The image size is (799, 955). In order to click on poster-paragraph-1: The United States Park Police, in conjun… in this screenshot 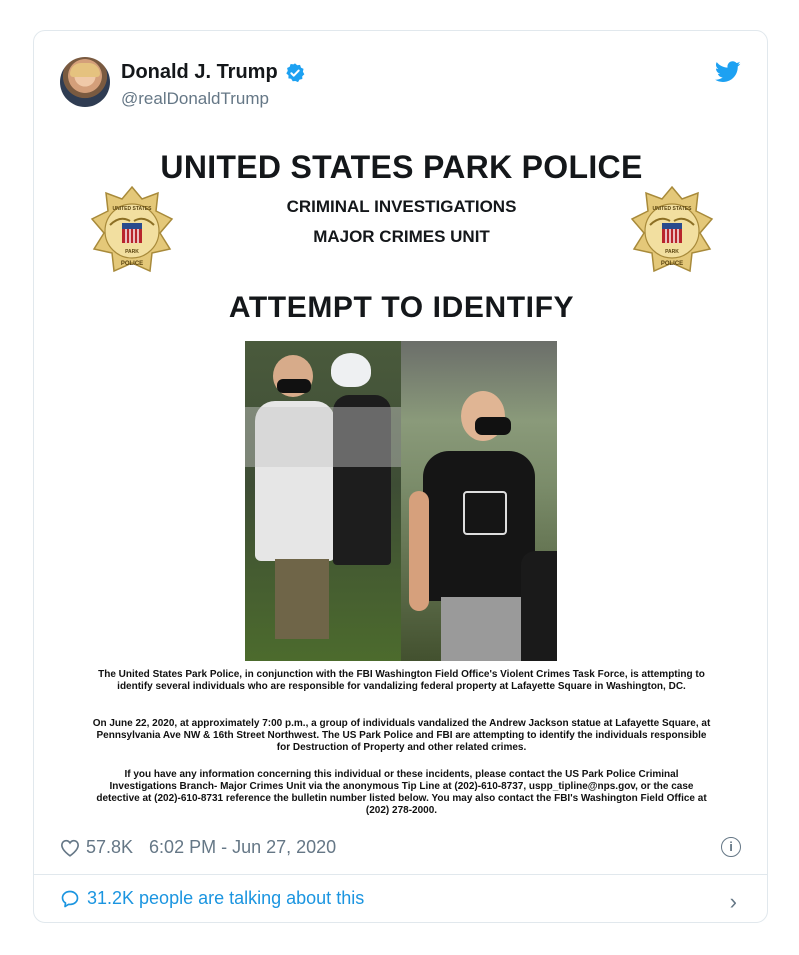, I will do `click(401, 680)`.